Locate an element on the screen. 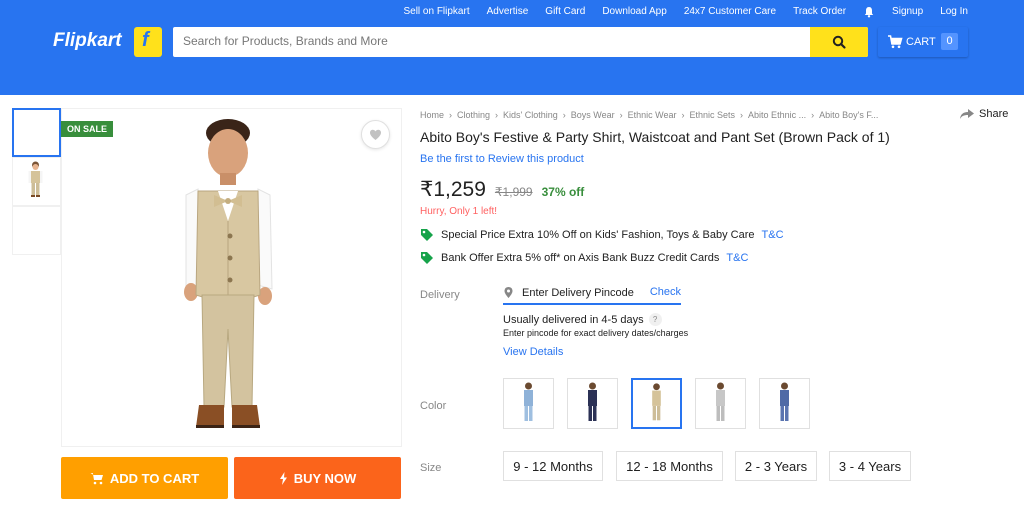 The height and width of the screenshot is (505, 1024). discount-percent: 37% off is located at coordinates (563, 192).